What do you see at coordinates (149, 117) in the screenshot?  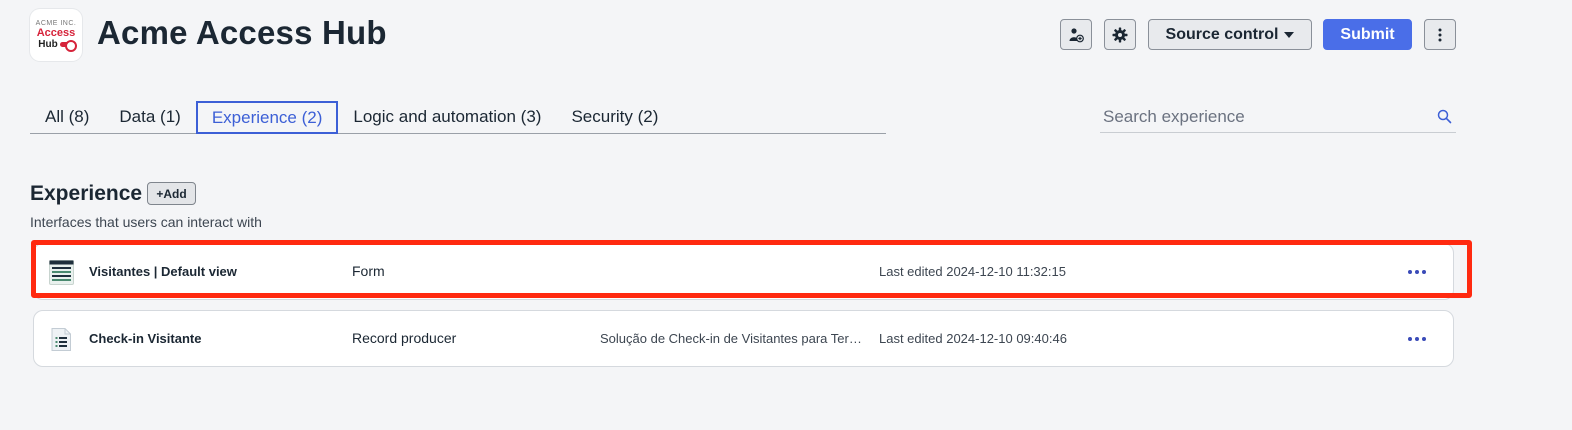 I see `tab-data: Data (1)` at bounding box center [149, 117].